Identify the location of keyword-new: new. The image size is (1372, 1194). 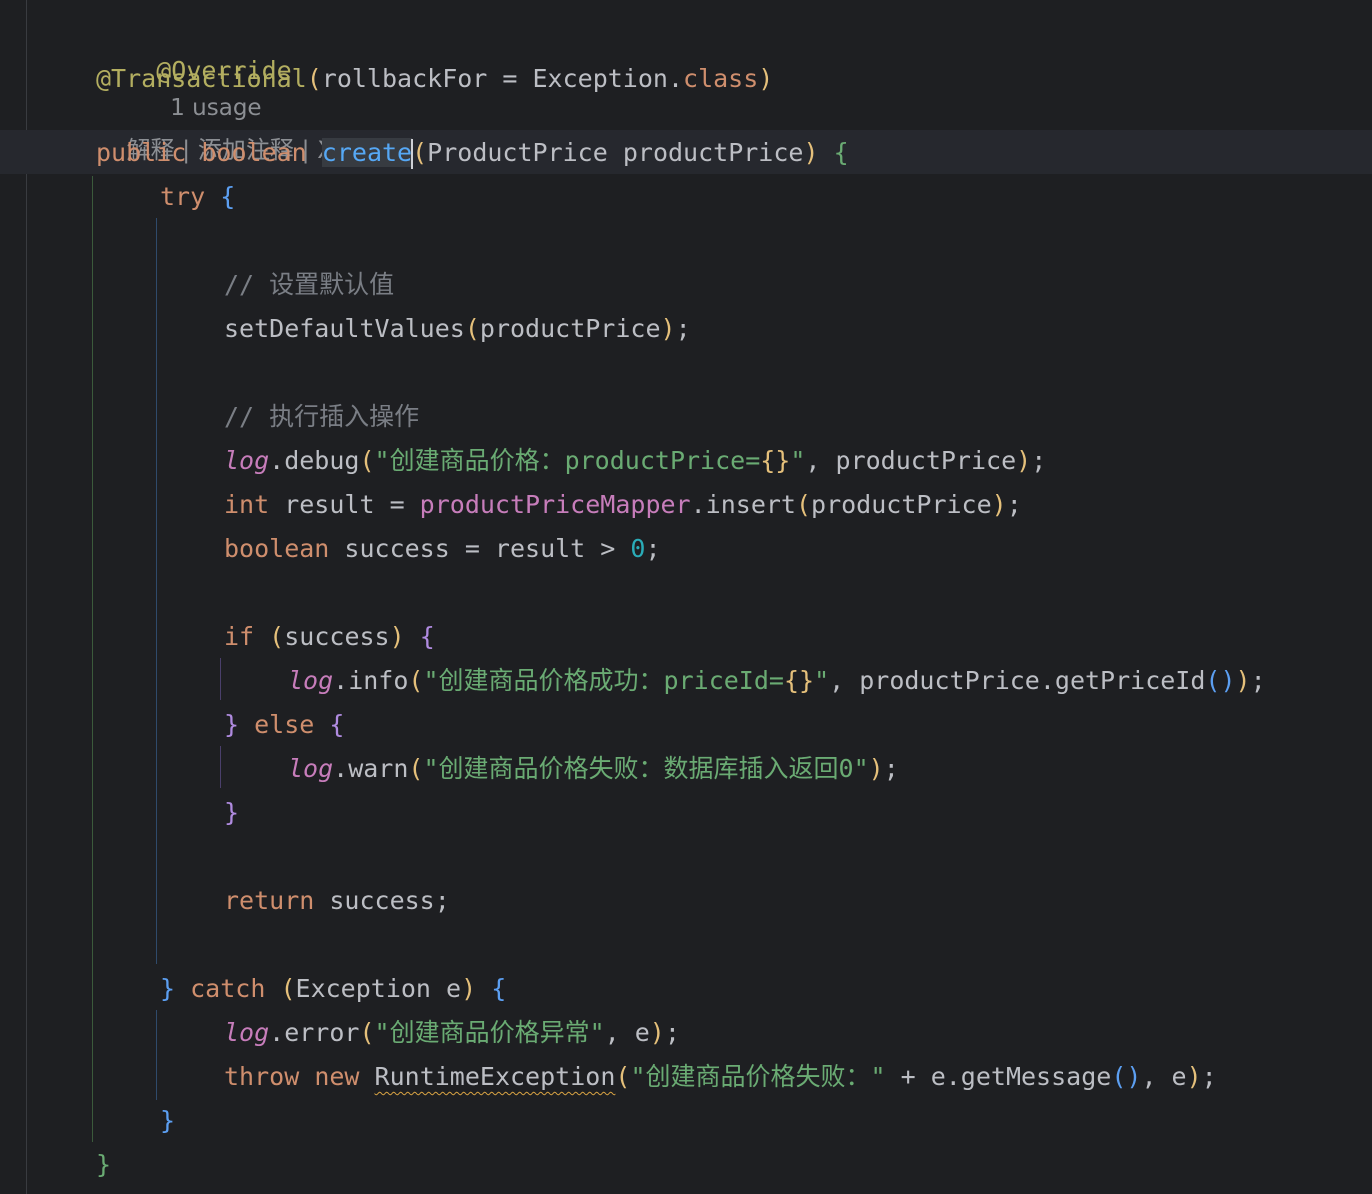
(337, 1076).